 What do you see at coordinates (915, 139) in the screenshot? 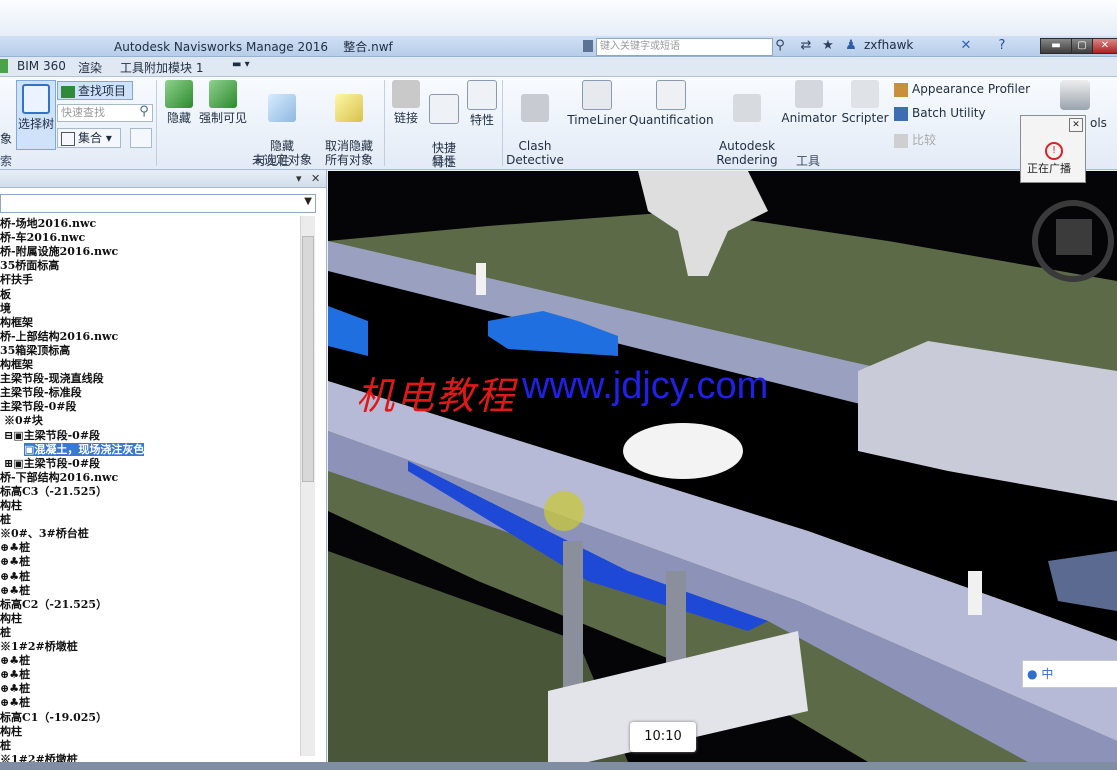
I see `compare-button: 比较` at bounding box center [915, 139].